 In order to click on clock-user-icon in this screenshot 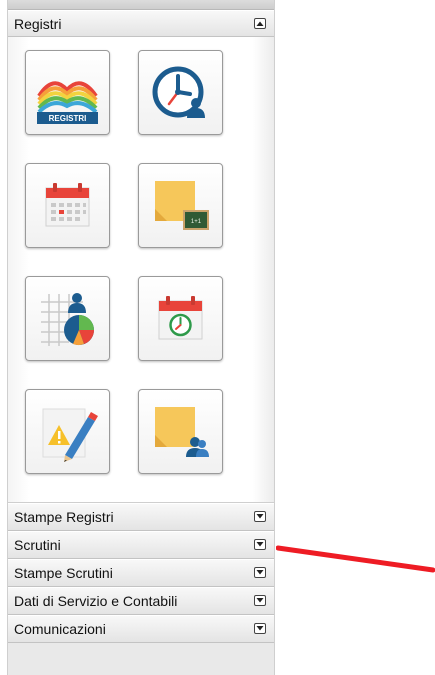, I will do `click(178, 92)`.